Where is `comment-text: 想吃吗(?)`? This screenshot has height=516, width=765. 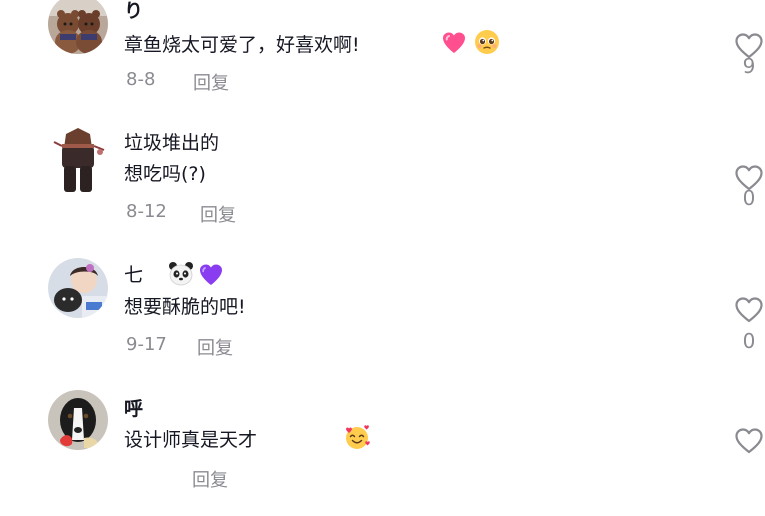 comment-text: 想吃吗(?) is located at coordinates (165, 174).